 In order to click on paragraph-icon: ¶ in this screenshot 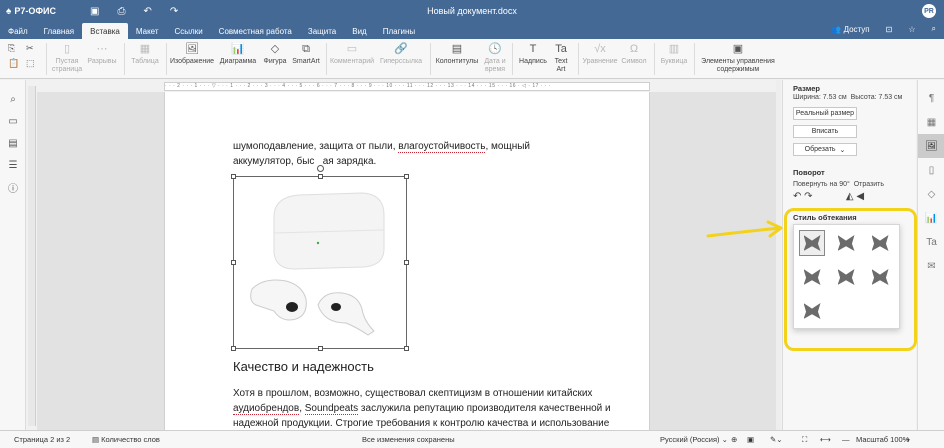, I will do `click(931, 98)`.